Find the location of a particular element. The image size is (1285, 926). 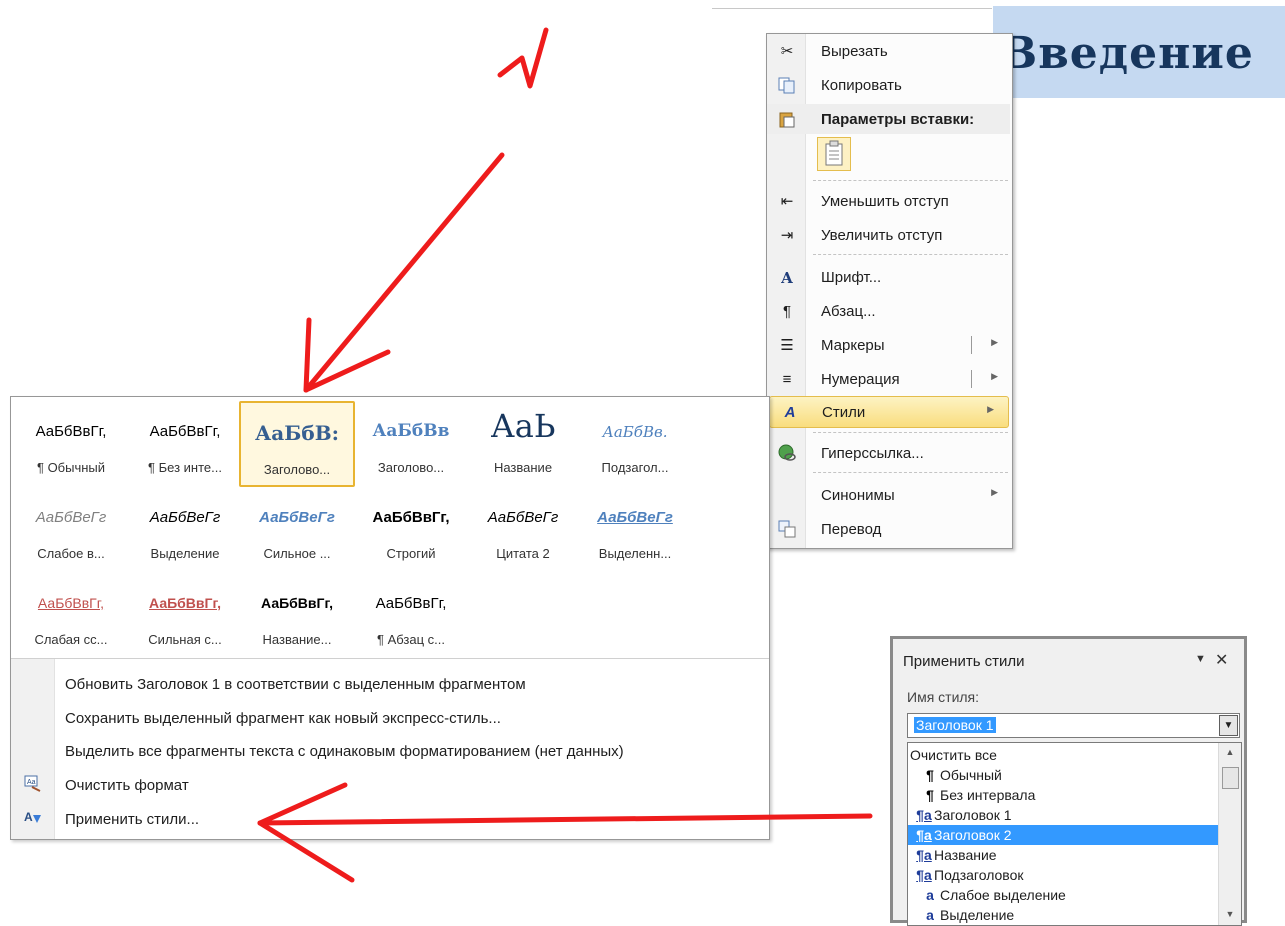

pane-title: Применить стили is located at coordinates (964, 661).